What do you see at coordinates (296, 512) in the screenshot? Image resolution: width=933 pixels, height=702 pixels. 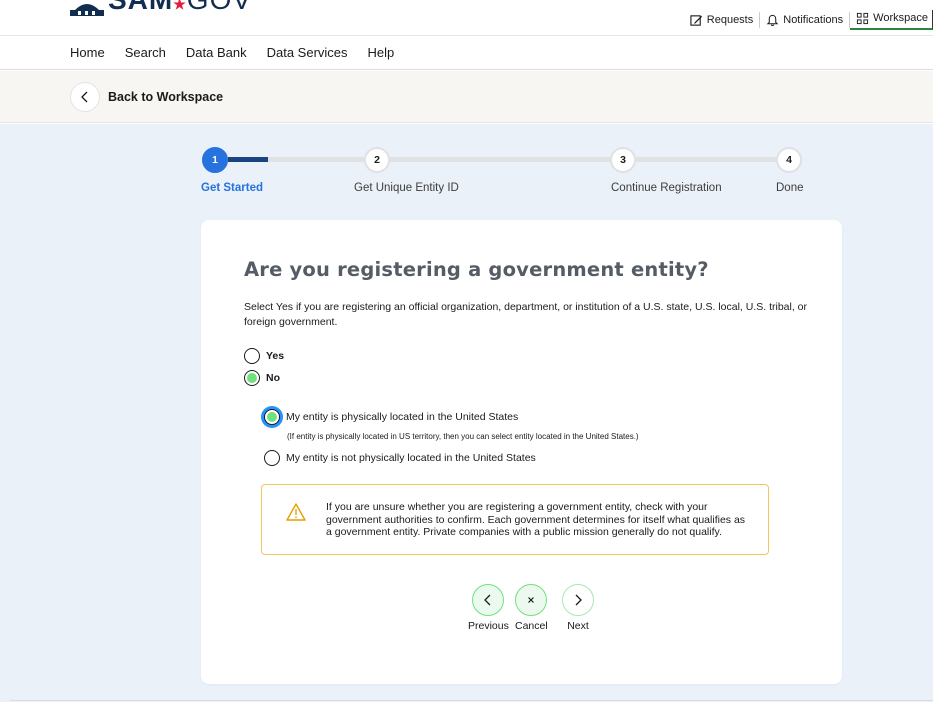 I see `warning-icon` at bounding box center [296, 512].